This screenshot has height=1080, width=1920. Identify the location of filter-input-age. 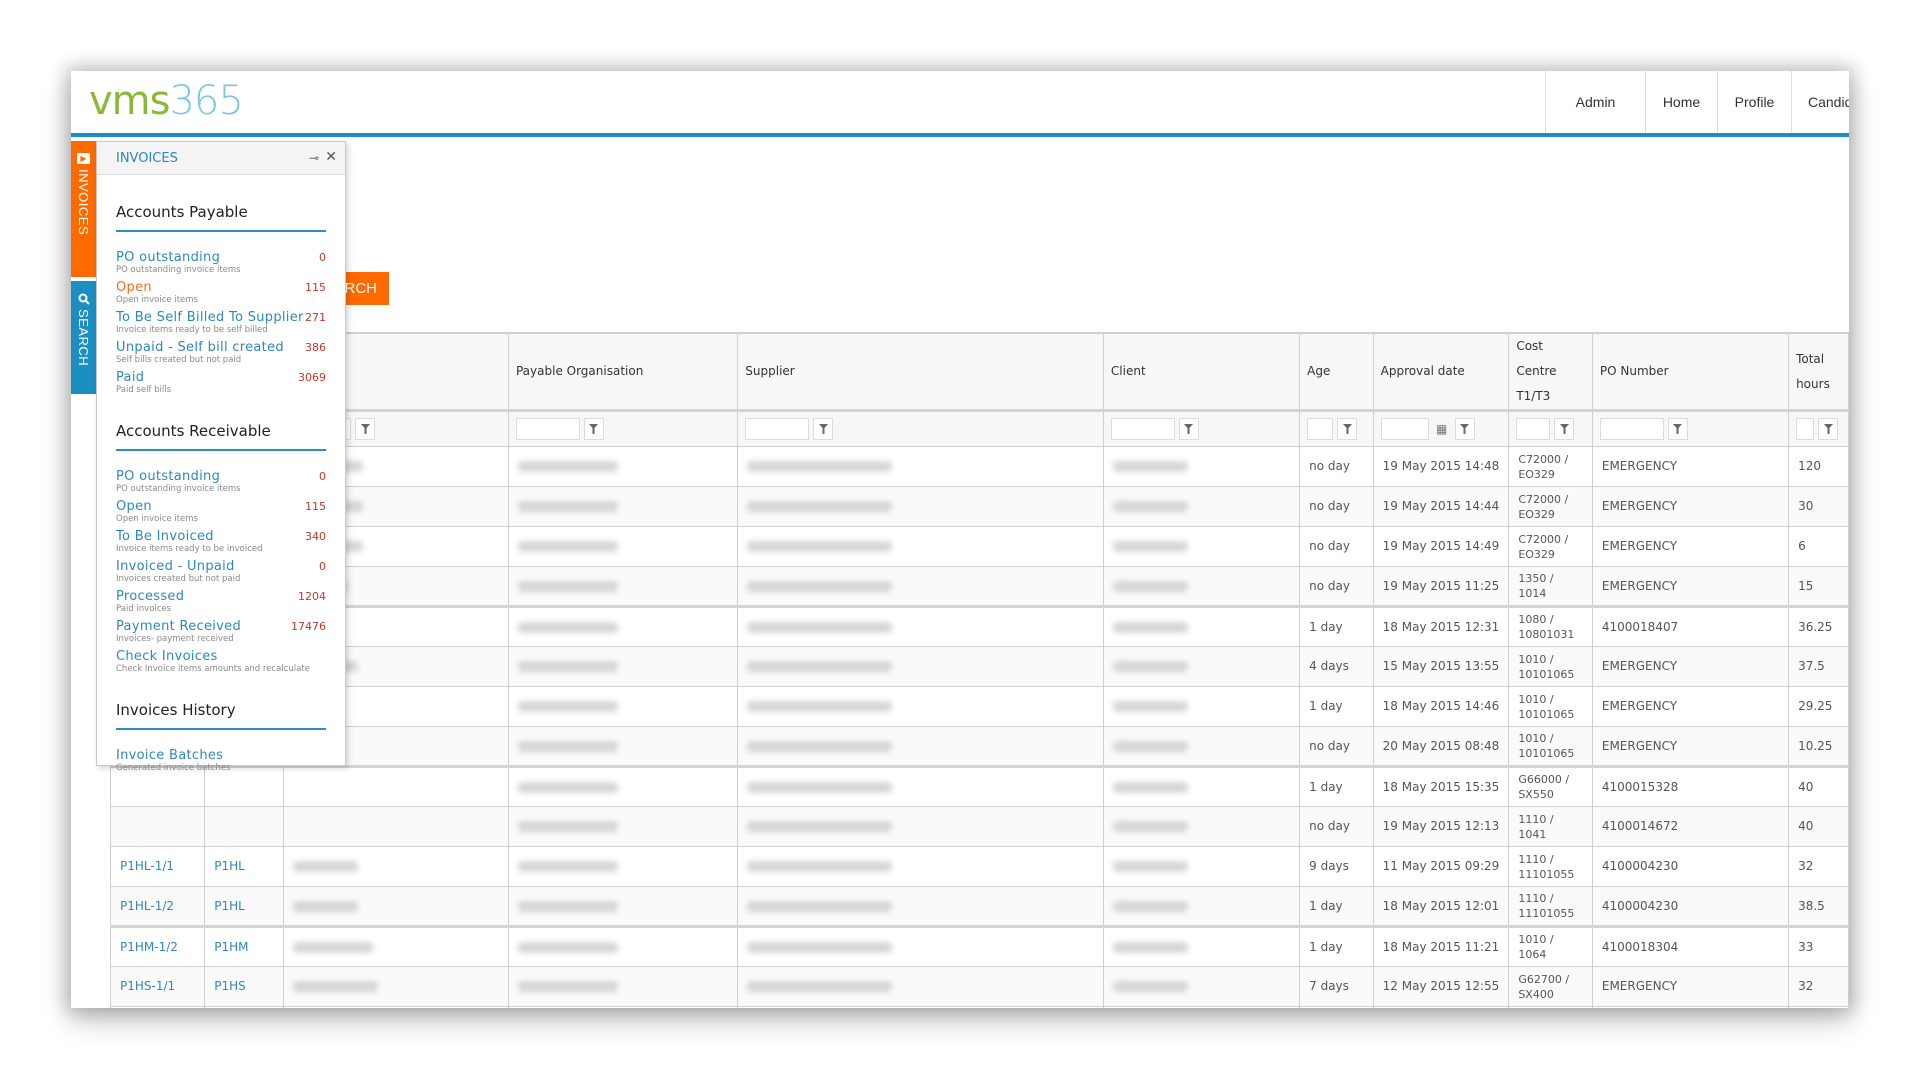
(1320, 429).